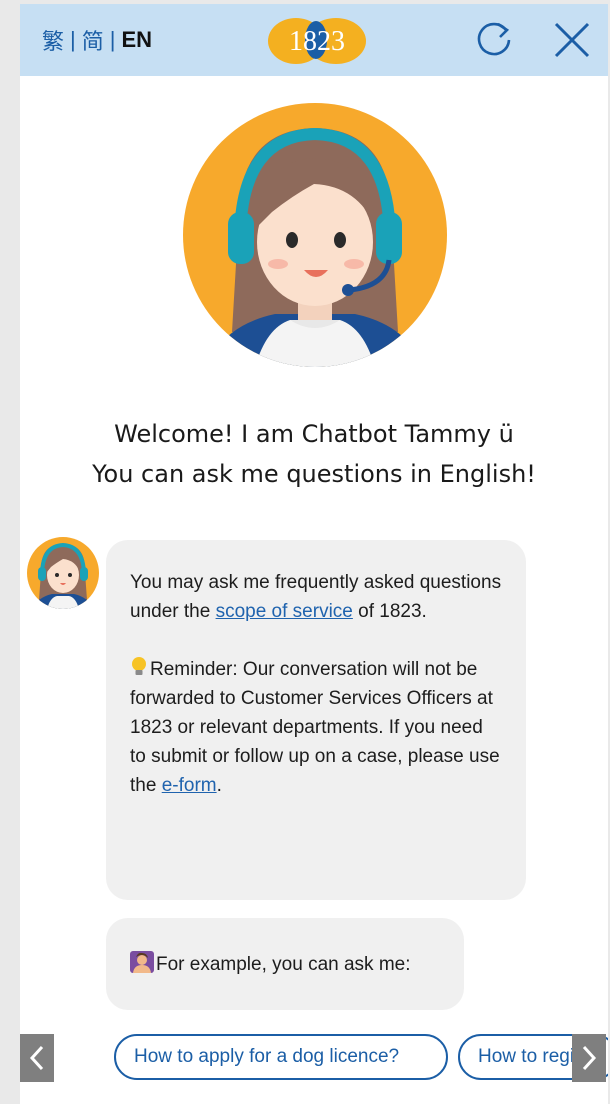  I want to click on smiley-icon: ü, so click(506, 434).